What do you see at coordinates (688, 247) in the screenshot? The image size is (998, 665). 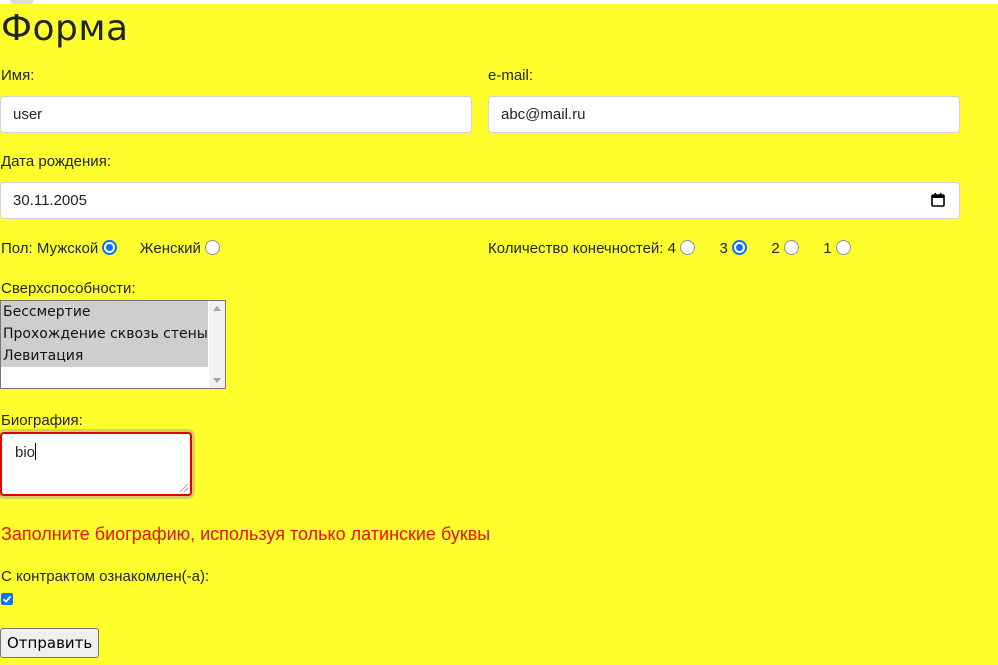 I see `limbs-4-radio` at bounding box center [688, 247].